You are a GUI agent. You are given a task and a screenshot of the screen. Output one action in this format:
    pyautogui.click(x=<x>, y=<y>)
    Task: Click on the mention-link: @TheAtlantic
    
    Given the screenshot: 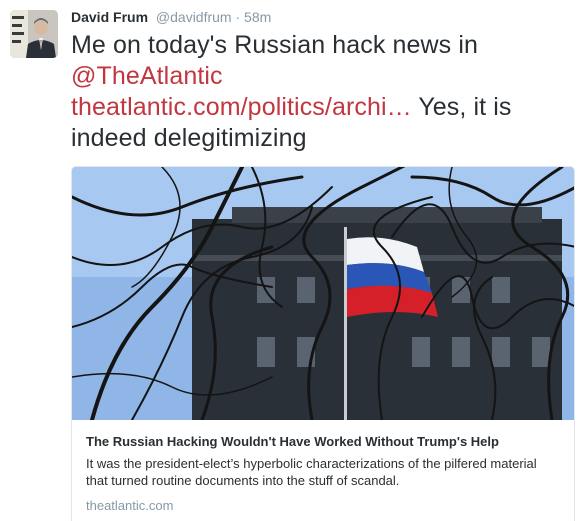 What is the action you would take?
    pyautogui.click(x=147, y=76)
    